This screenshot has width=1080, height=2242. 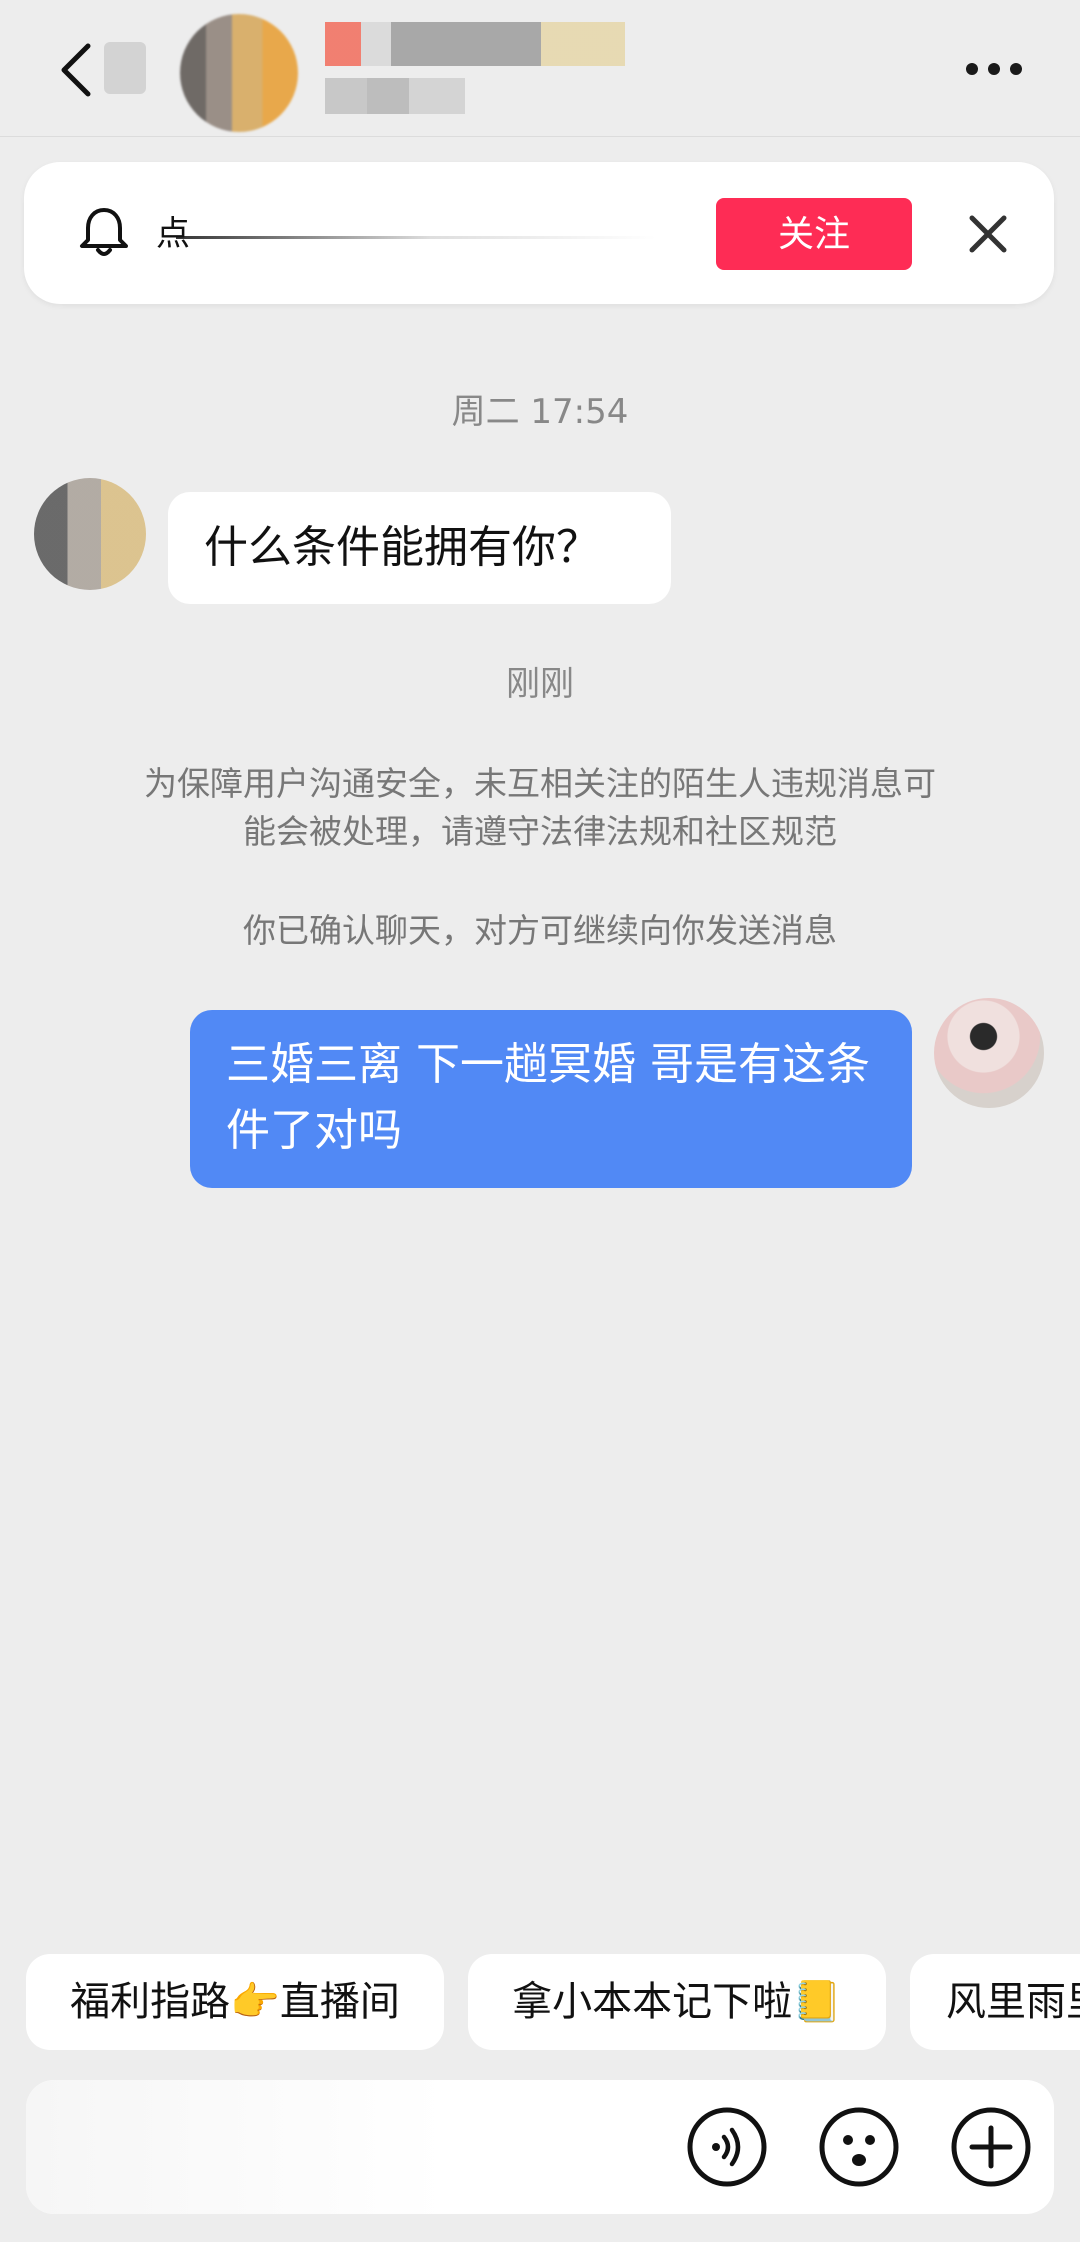 I want to click on system-chat-confirmed: 你已确认聊天，对方可继续向你发送消息, so click(x=540, y=930).